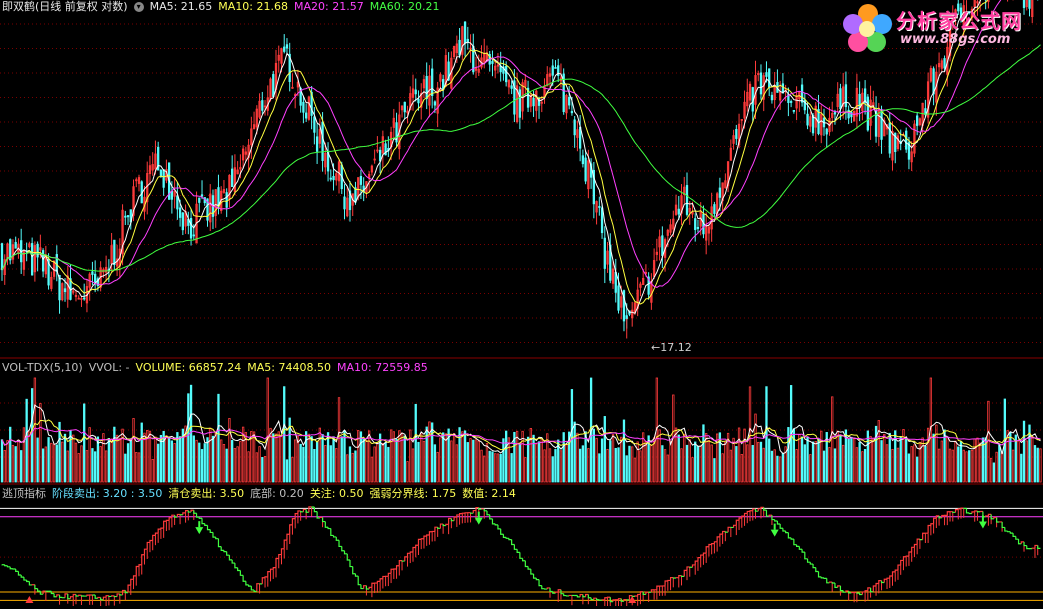 This screenshot has width=1043, height=609. What do you see at coordinates (939, 29) in the screenshot?
I see `site-logo: 分析家公式网 www.88gs.com` at bounding box center [939, 29].